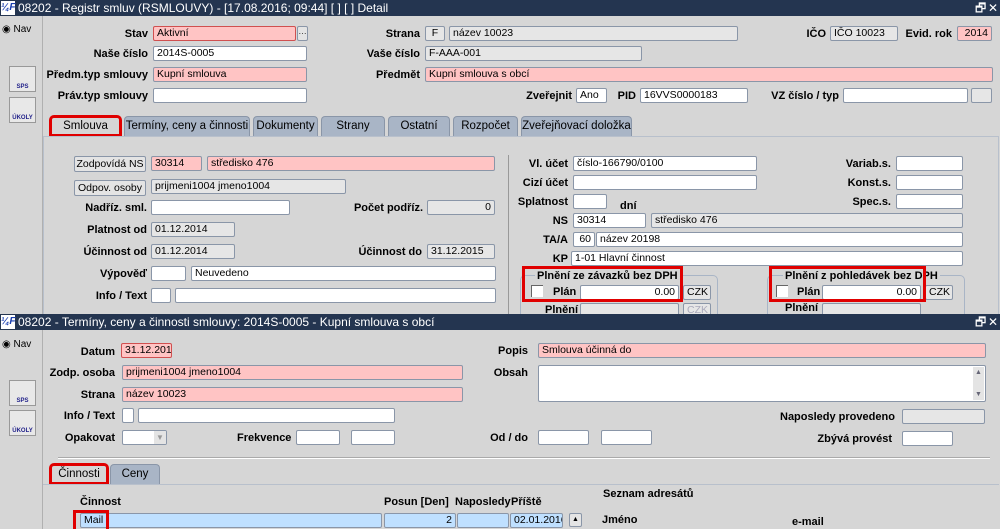 The width and height of the screenshot is (1000, 529). What do you see at coordinates (762, 383) in the screenshot?
I see `obsah-textarea: ▲ ▼` at bounding box center [762, 383].